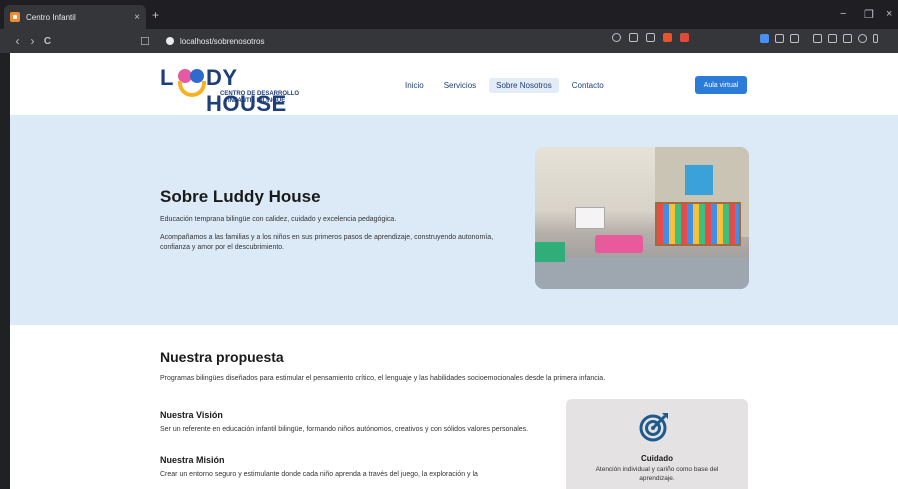 This screenshot has height=489, width=898. I want to click on minimize-button: −, so click(843, 14).